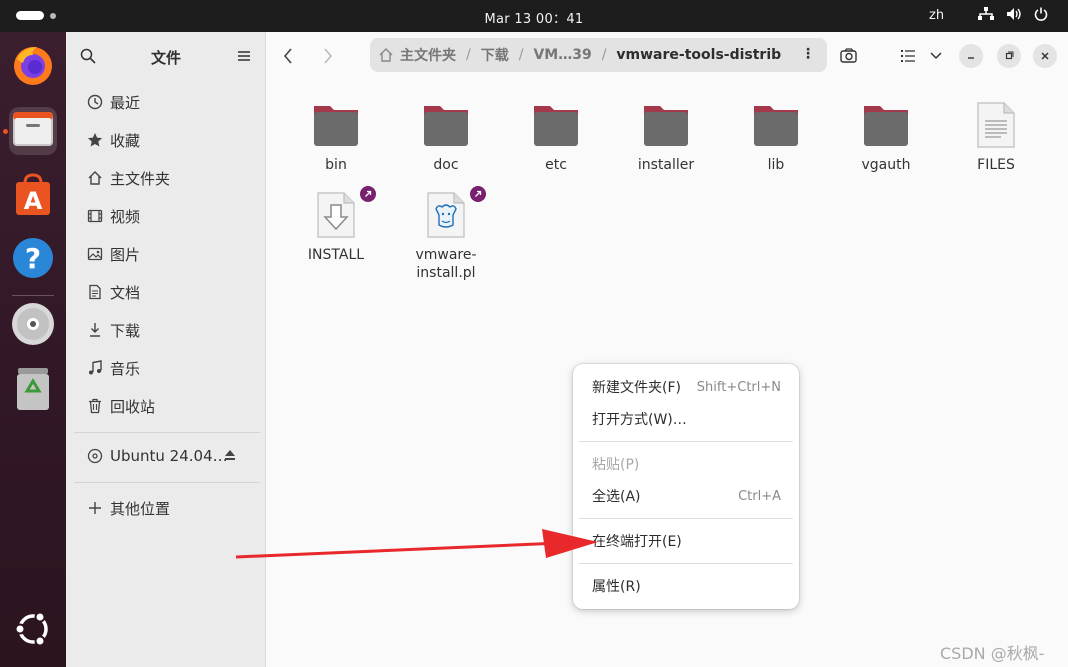 The image size is (1068, 667). Describe the element at coordinates (446, 137) in the screenshot. I see `file-item-doc: doc` at that location.